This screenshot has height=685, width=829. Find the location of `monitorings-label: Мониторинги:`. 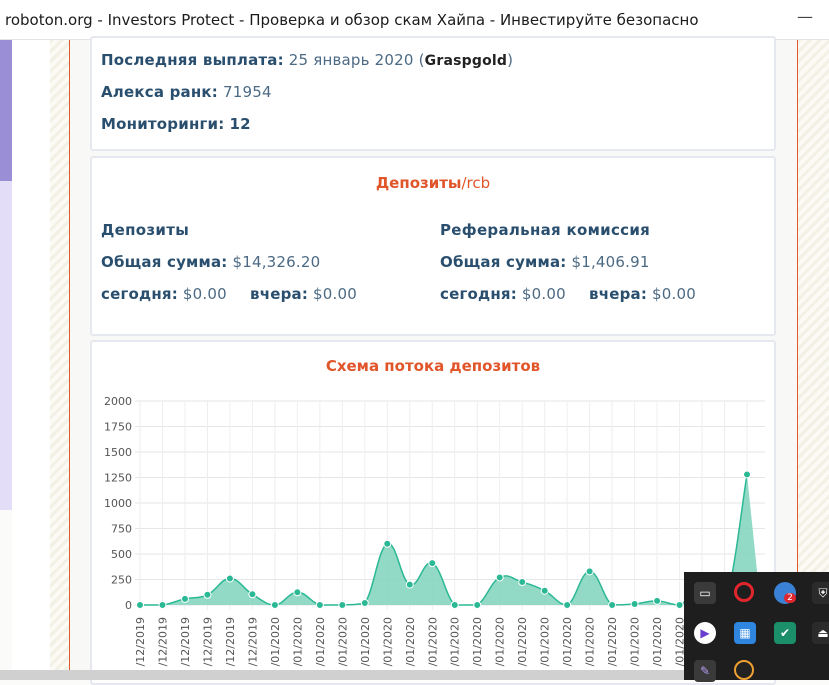

monitorings-label: Мониторинги: is located at coordinates (163, 124).